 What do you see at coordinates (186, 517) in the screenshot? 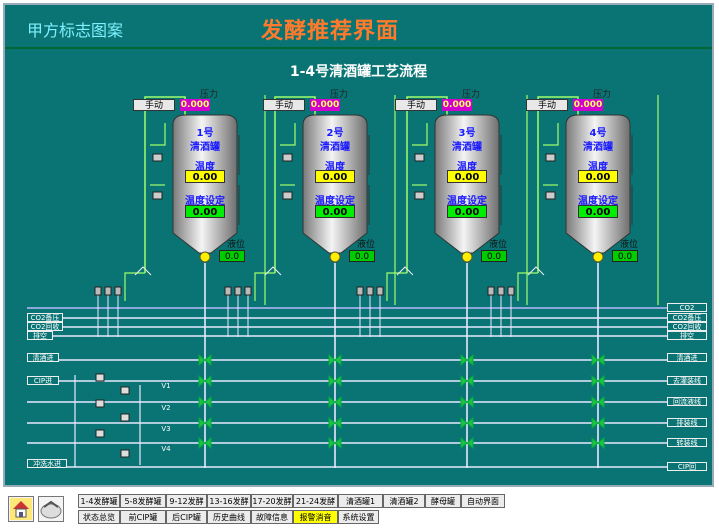
I see `nav-button: 后CIP罐` at bounding box center [186, 517].